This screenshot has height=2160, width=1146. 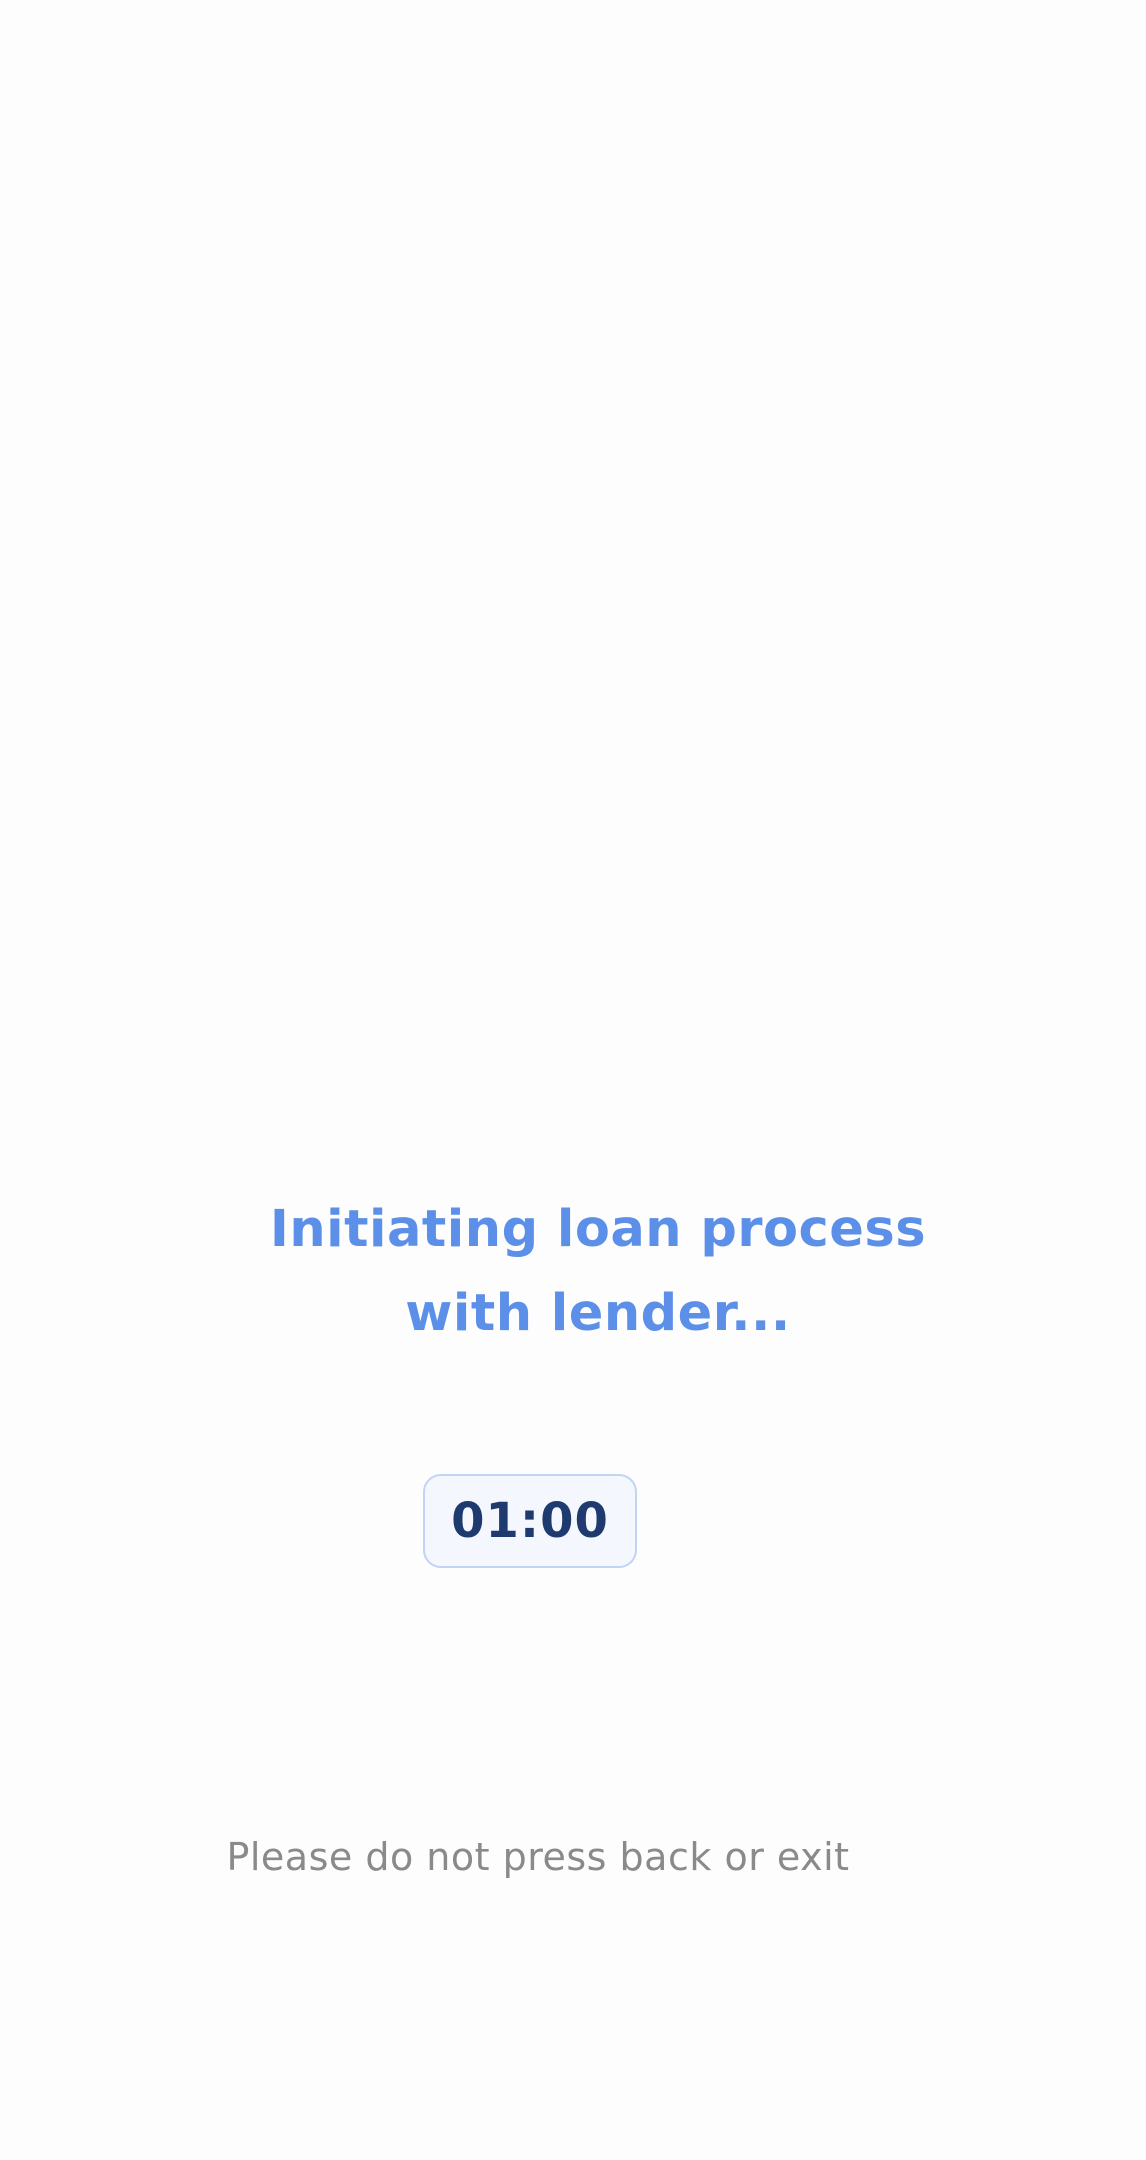 I want to click on countdown-timer-value: 01:00, so click(x=530, y=1521).